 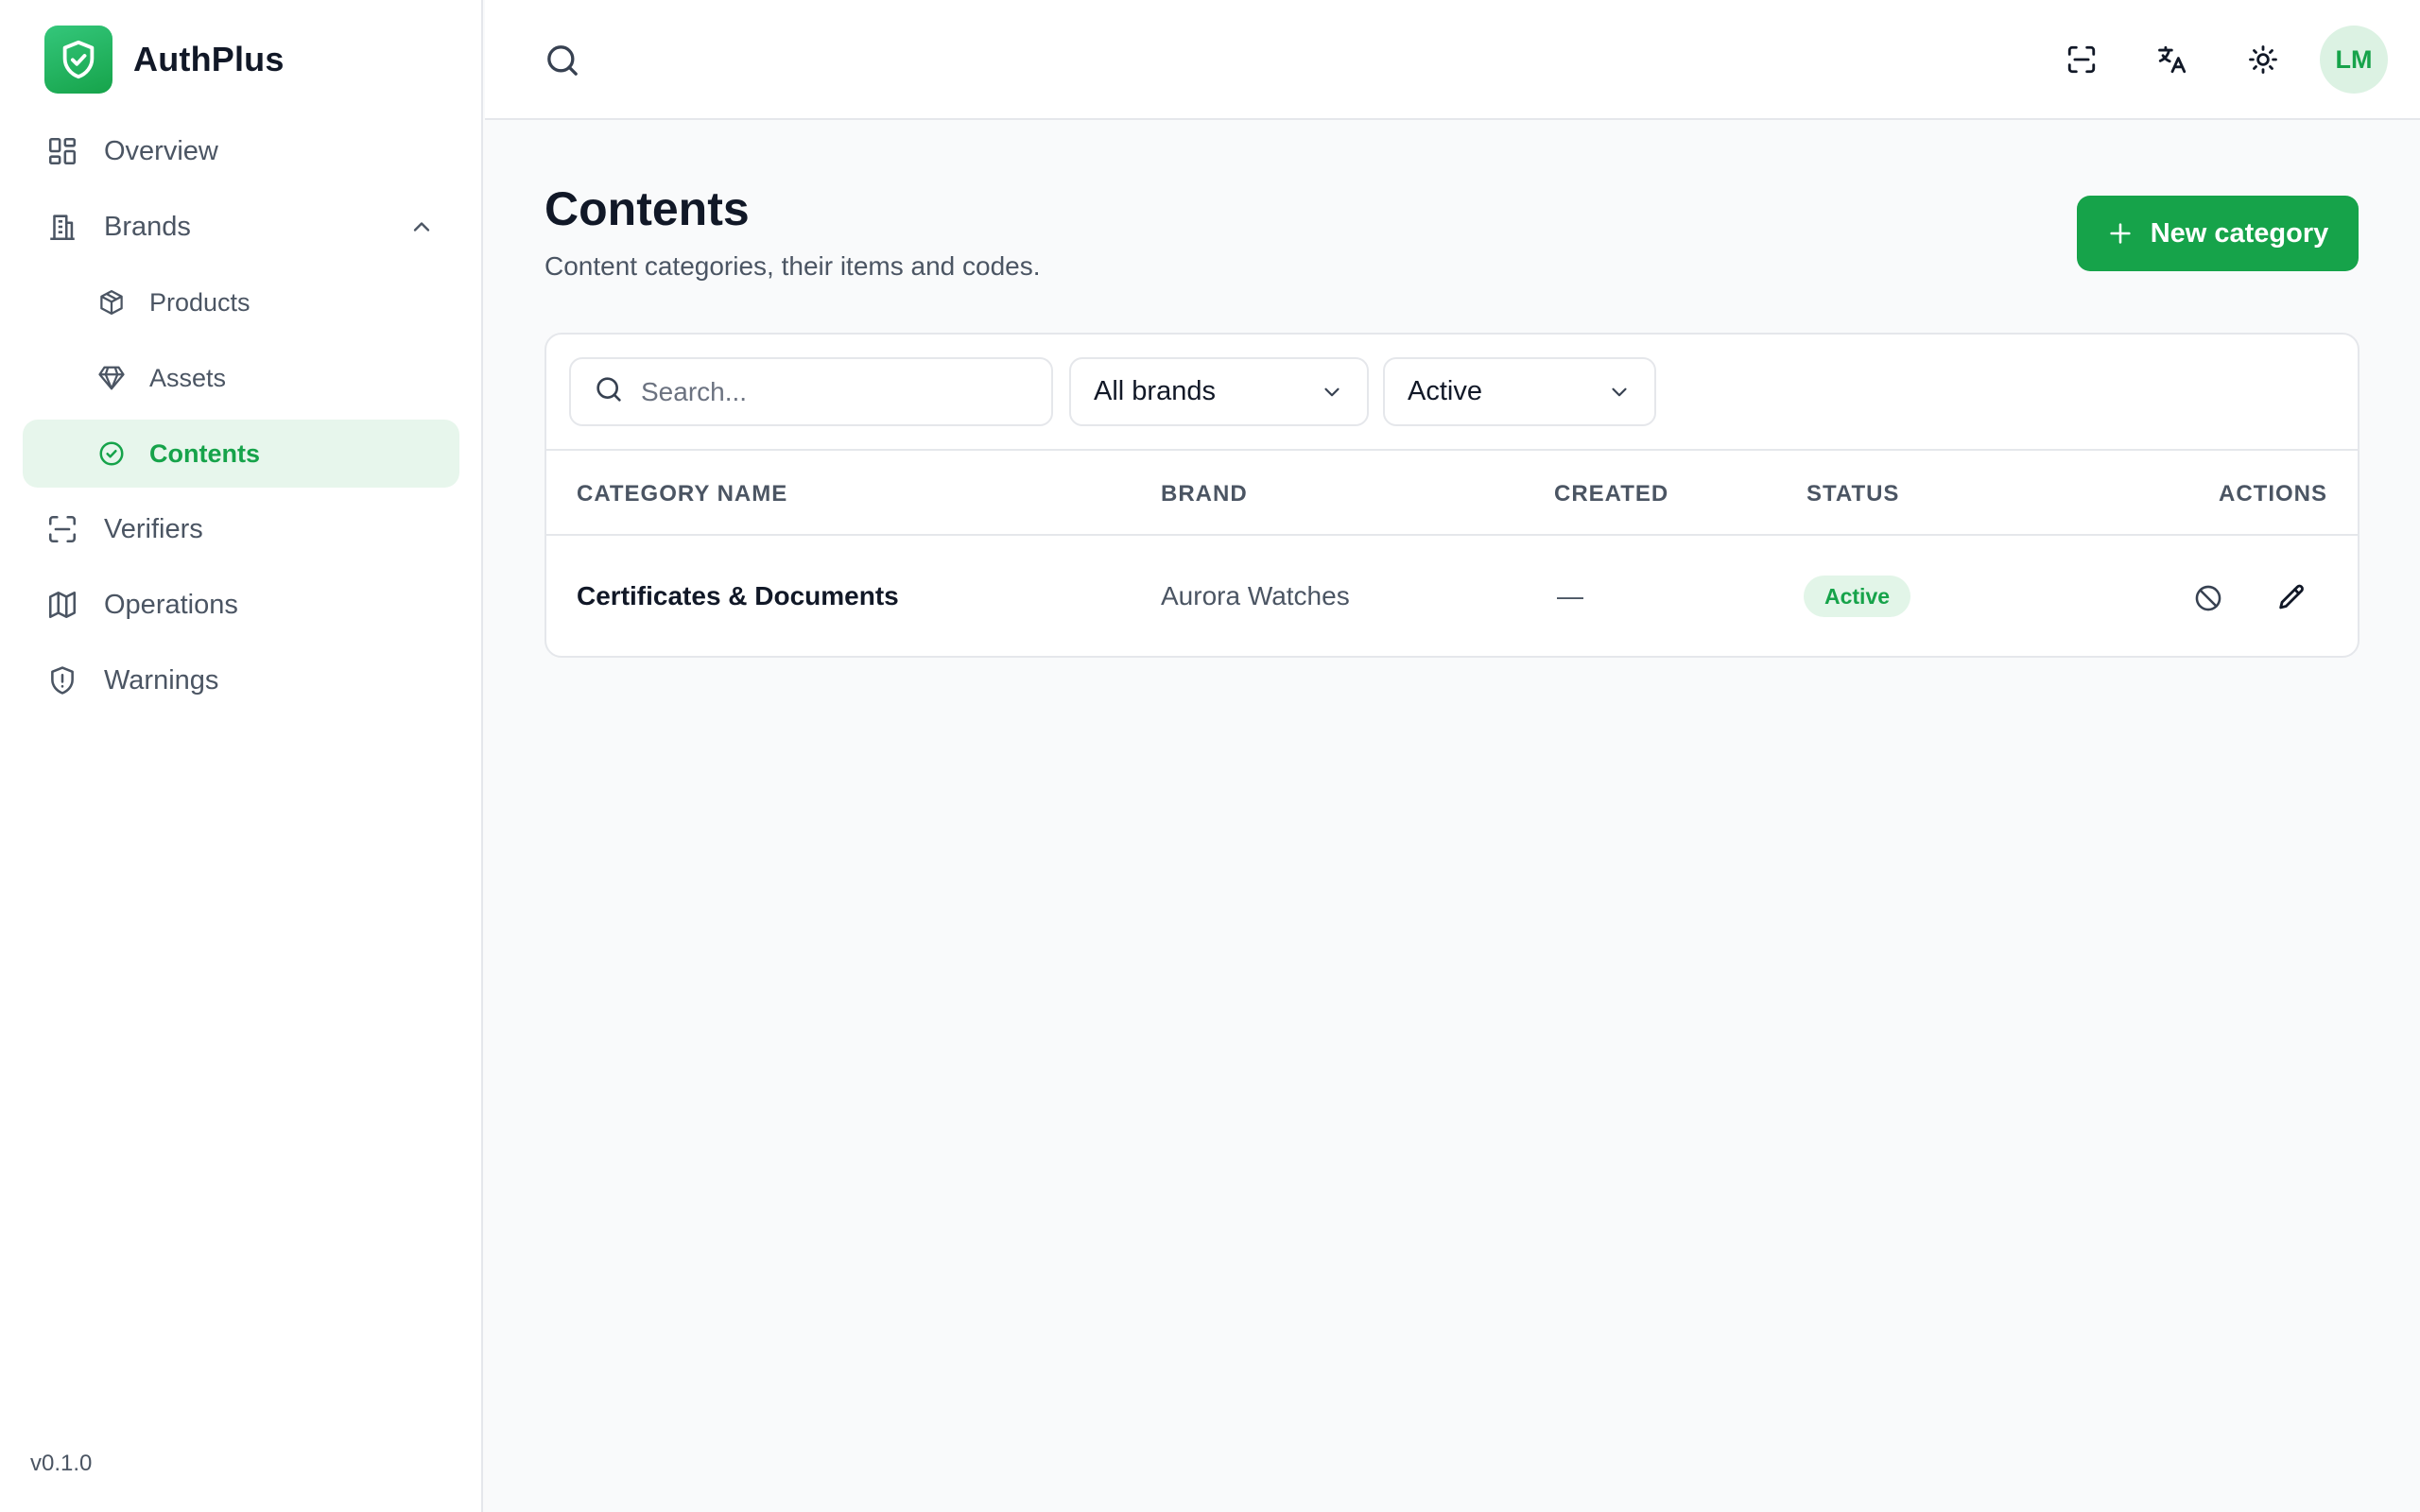 What do you see at coordinates (188, 377) in the screenshot?
I see `sidebar-item-label: Assets` at bounding box center [188, 377].